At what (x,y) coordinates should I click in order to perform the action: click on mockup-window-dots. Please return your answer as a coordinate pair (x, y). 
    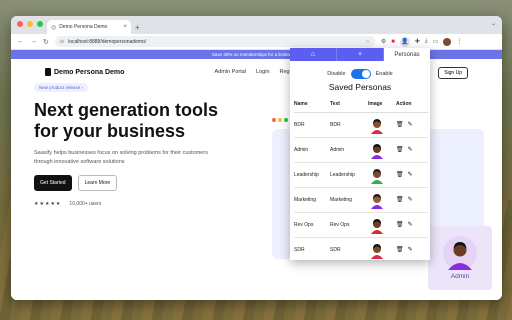
    Looking at the image, I should click on (280, 120).